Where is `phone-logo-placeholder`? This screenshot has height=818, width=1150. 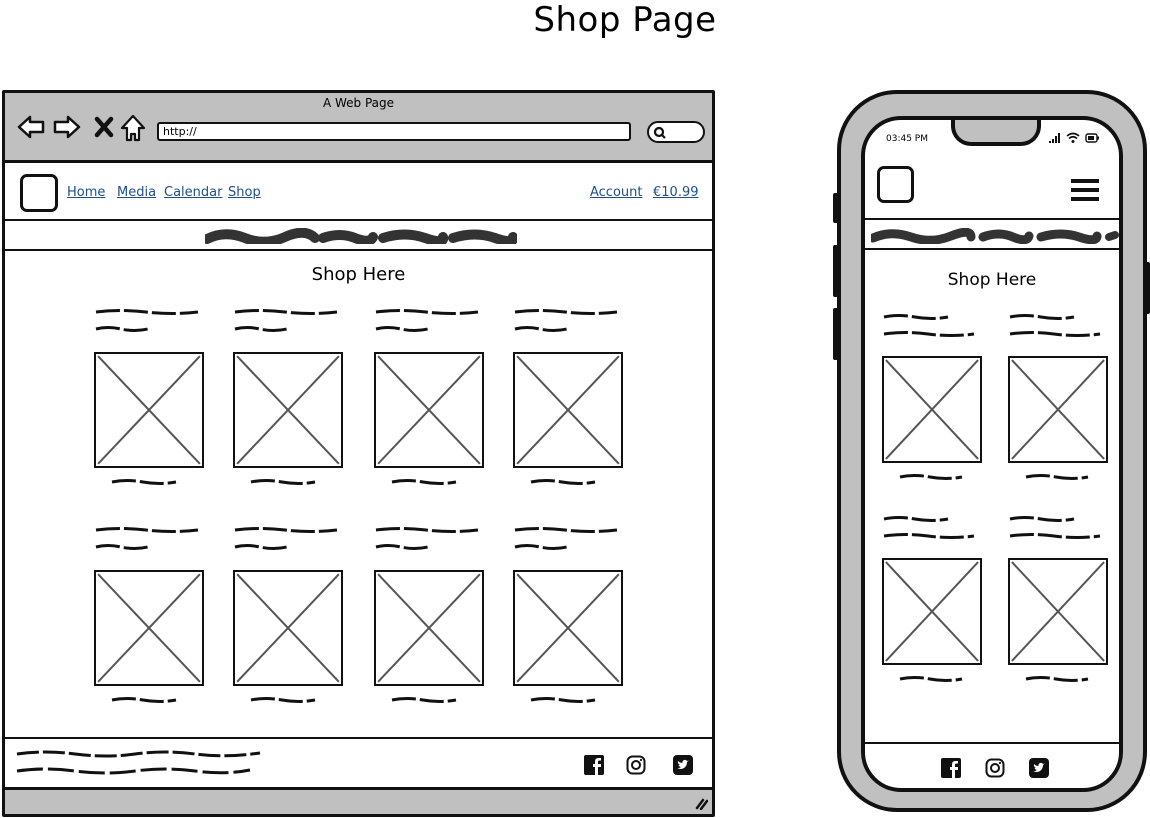
phone-logo-placeholder is located at coordinates (895, 184).